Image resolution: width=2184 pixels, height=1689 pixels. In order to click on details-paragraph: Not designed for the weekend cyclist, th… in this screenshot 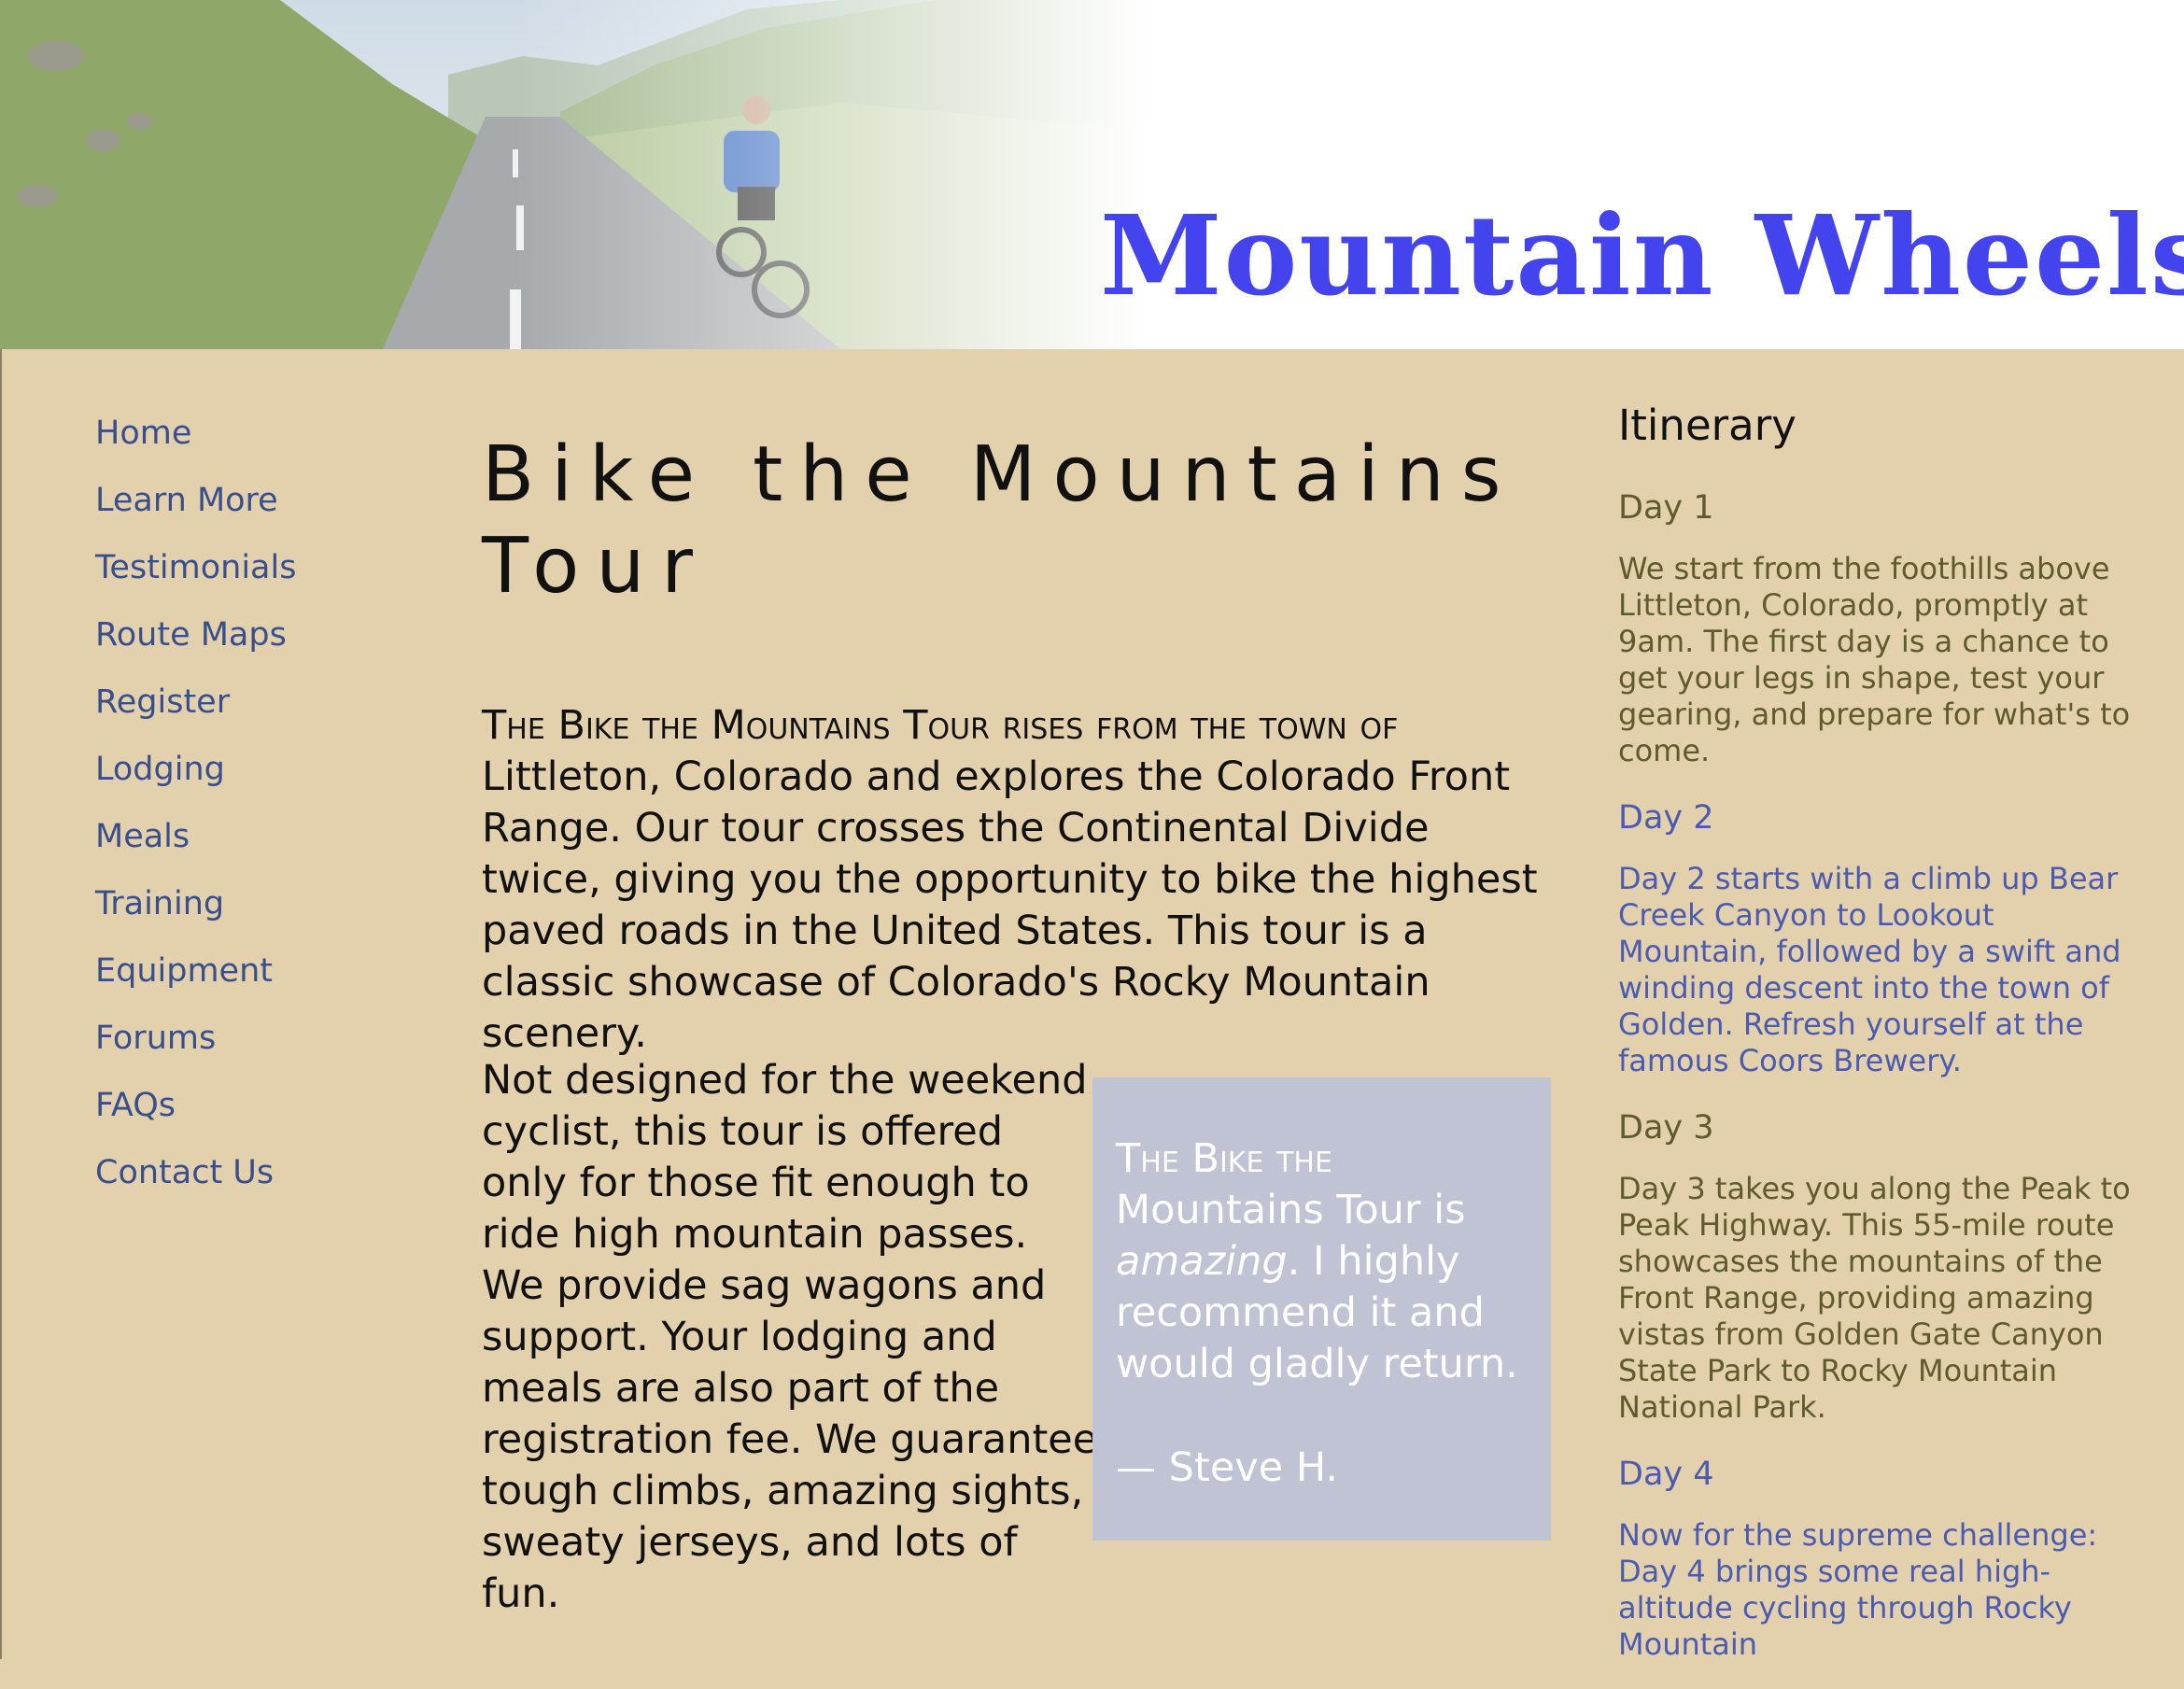, I will do `click(790, 1337)`.